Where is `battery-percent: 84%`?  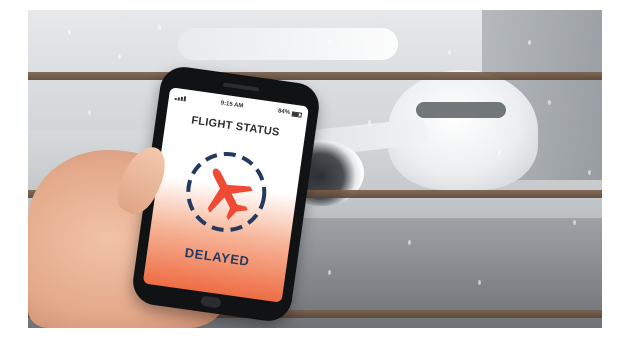
battery-percent: 84% is located at coordinates (284, 112).